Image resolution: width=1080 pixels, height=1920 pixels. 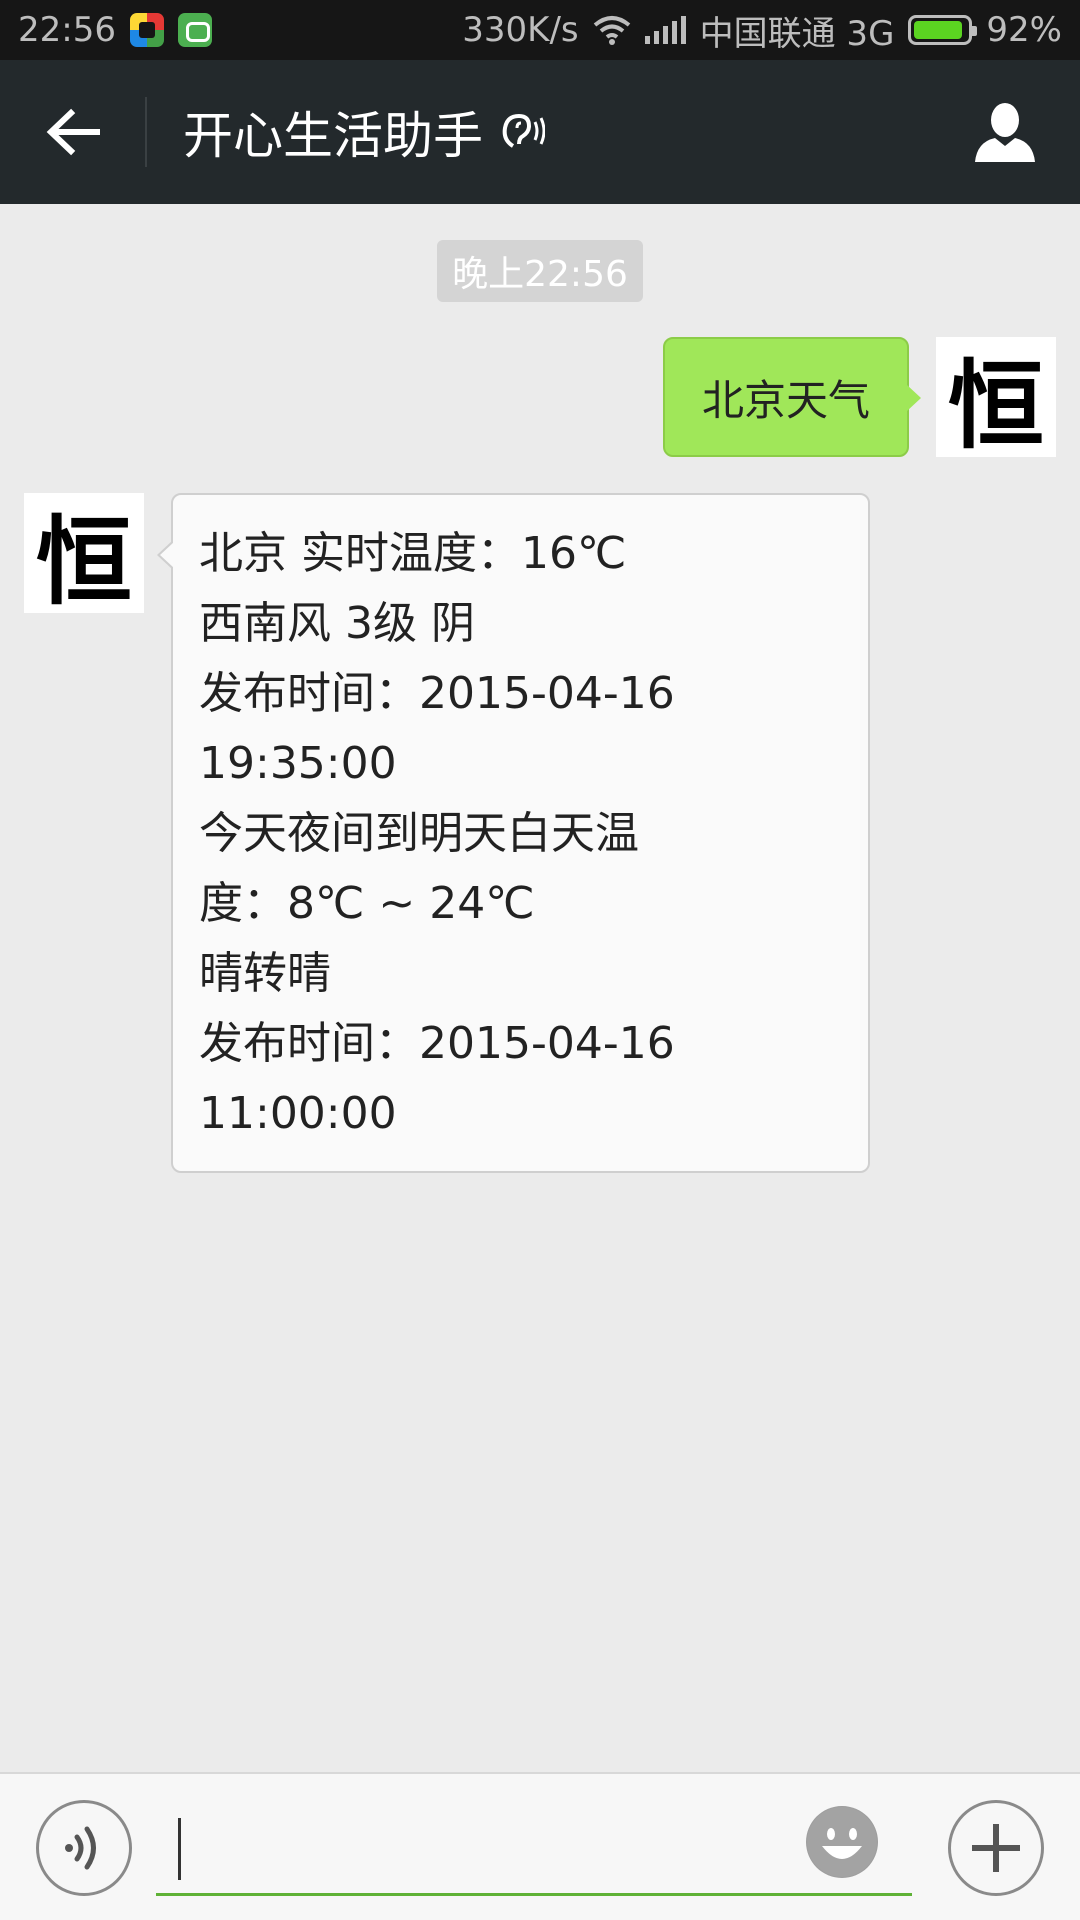 What do you see at coordinates (333, 136) in the screenshot?
I see `page-title: 开心生活助手` at bounding box center [333, 136].